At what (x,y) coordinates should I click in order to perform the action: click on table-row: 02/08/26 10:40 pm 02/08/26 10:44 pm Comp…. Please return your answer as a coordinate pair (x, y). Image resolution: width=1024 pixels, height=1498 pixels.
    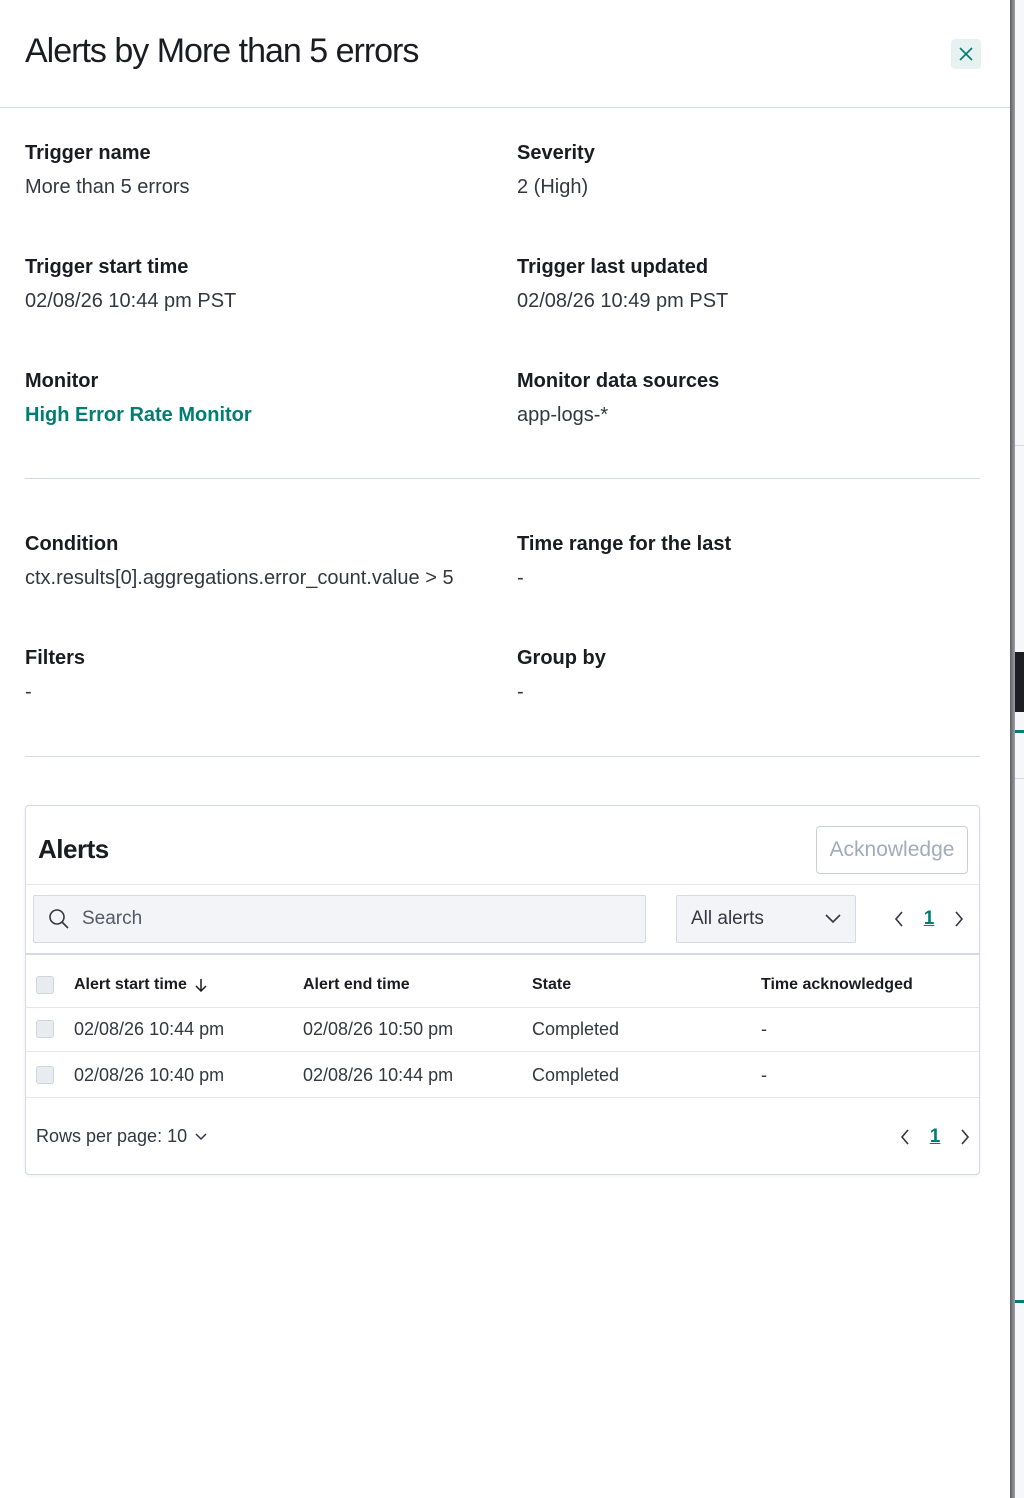
    Looking at the image, I should click on (502, 1075).